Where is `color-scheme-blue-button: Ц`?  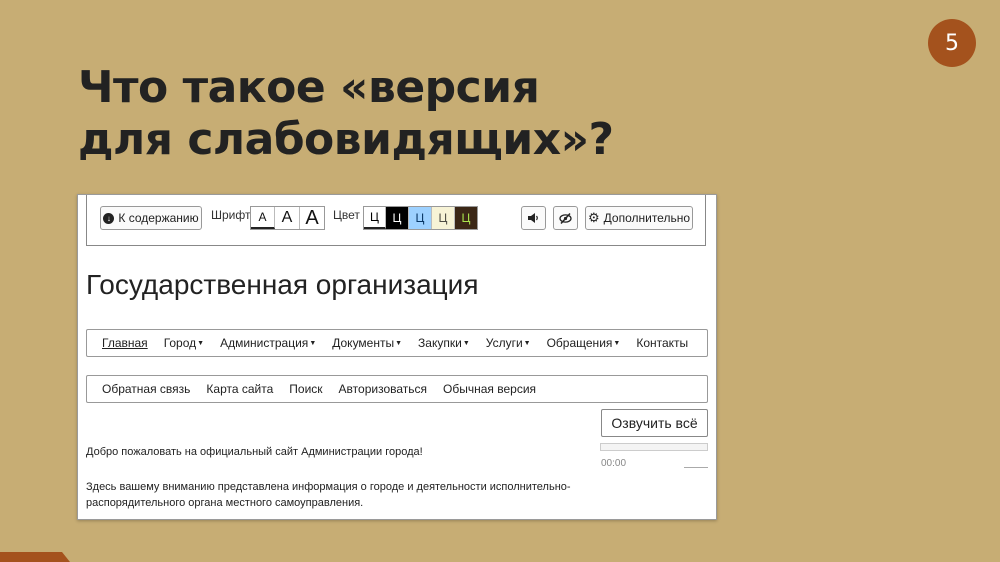 color-scheme-blue-button: Ц is located at coordinates (420, 218).